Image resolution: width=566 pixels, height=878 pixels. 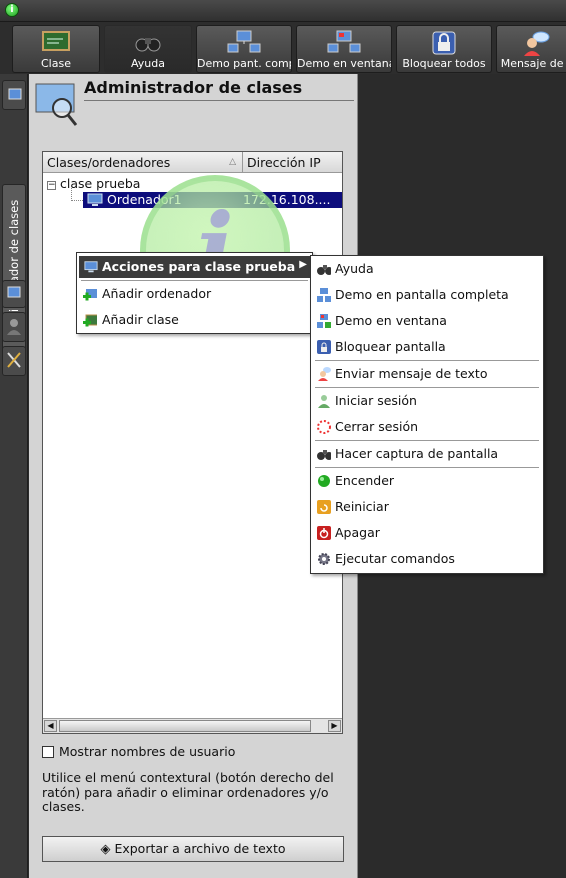 I want to click on window-demo-button: Demo en ventana, so click(x=344, y=49).